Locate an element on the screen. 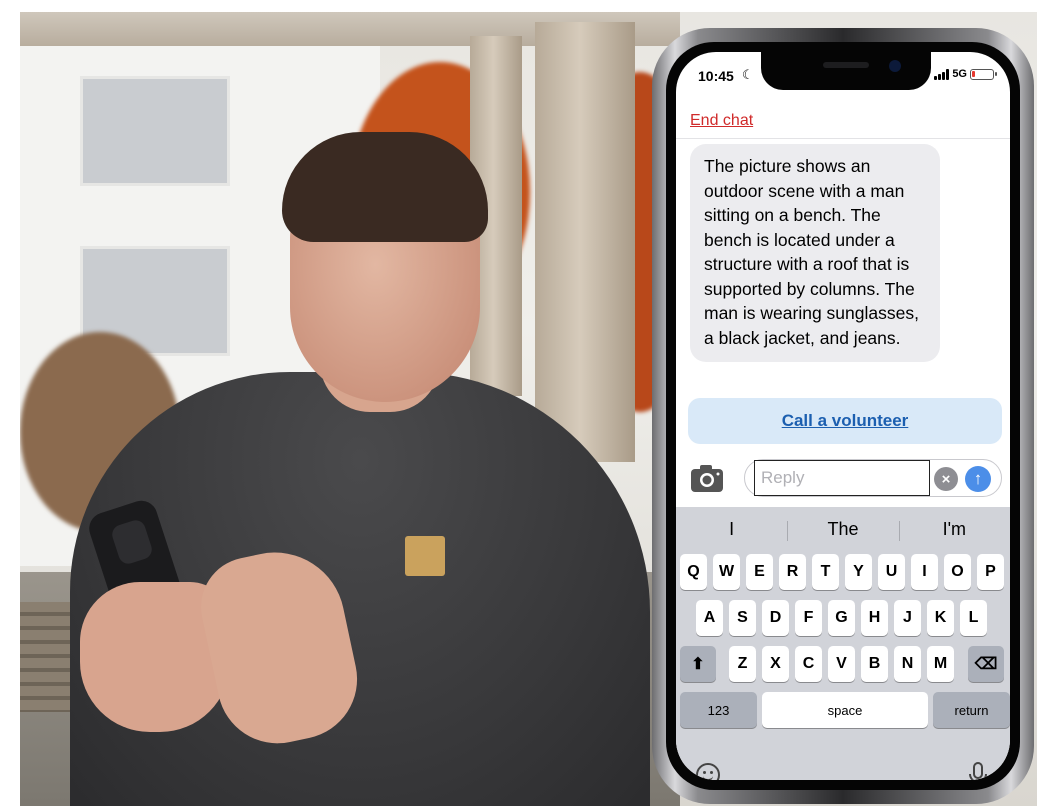  key-row-2: A S D F G H J K L is located at coordinates (843, 618).